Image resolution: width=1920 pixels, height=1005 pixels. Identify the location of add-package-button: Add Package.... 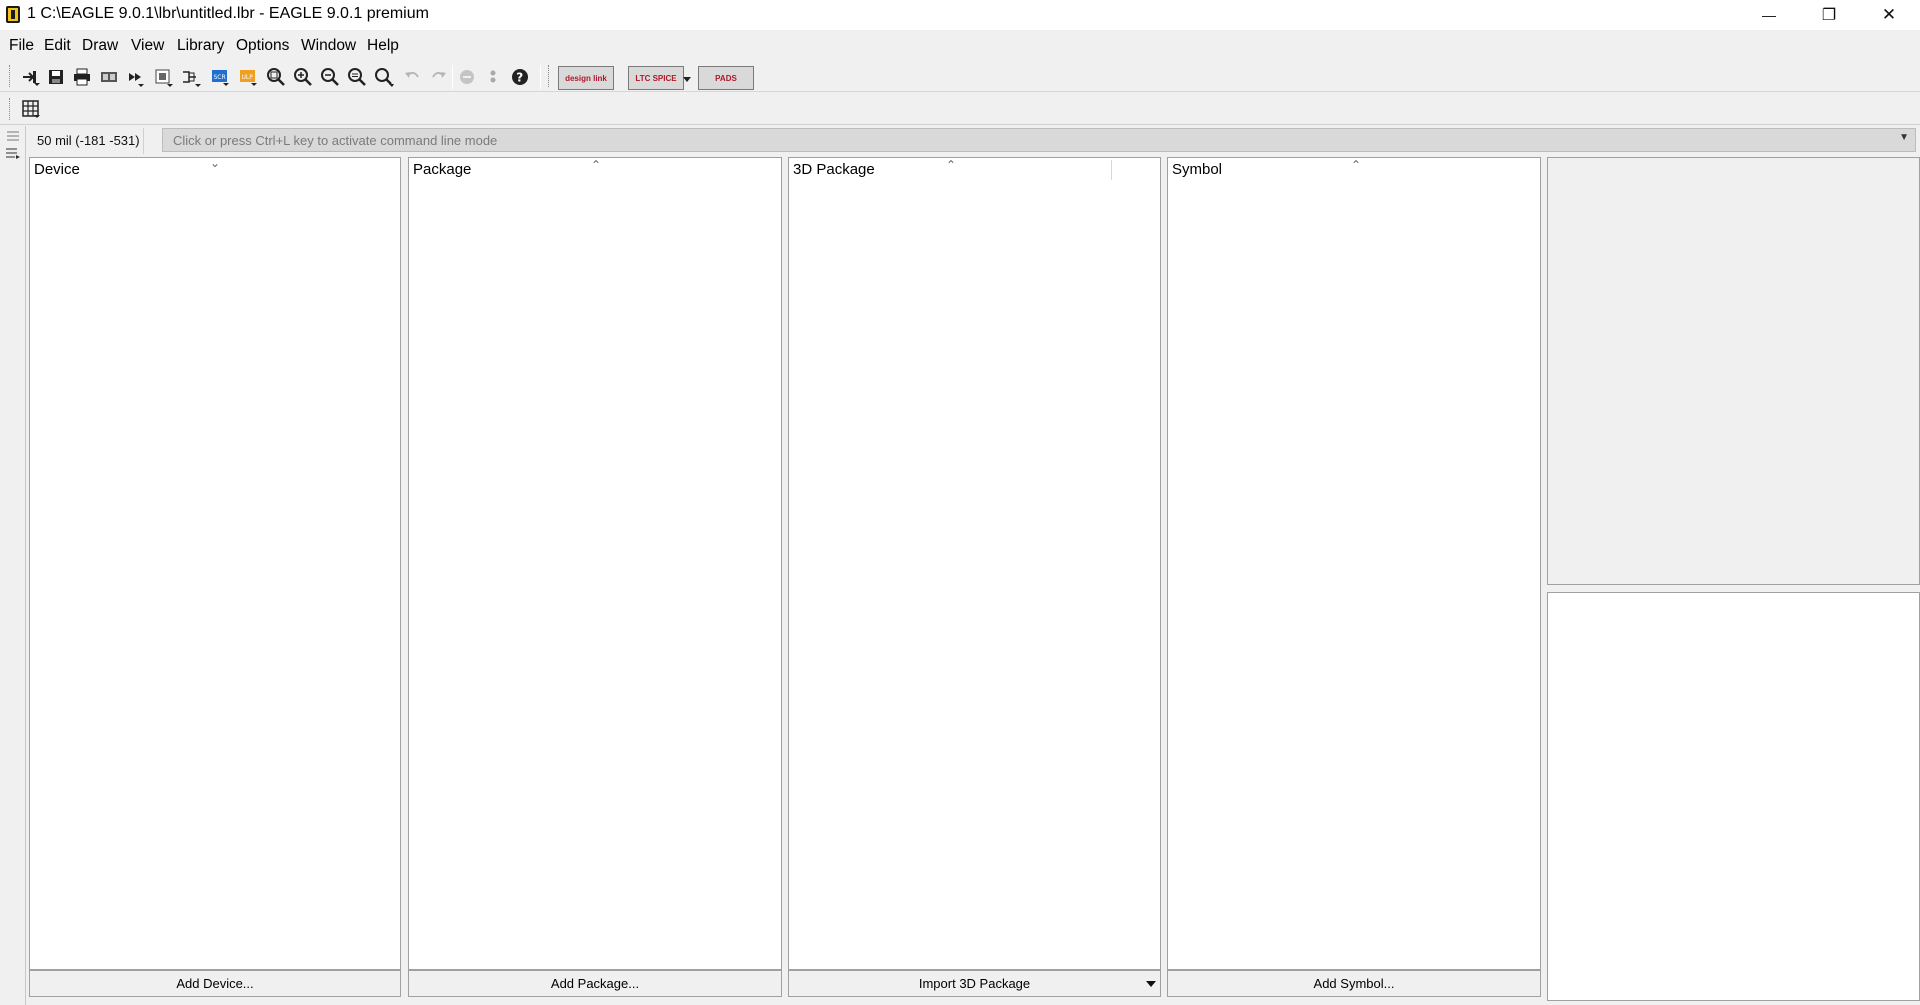
(595, 983).